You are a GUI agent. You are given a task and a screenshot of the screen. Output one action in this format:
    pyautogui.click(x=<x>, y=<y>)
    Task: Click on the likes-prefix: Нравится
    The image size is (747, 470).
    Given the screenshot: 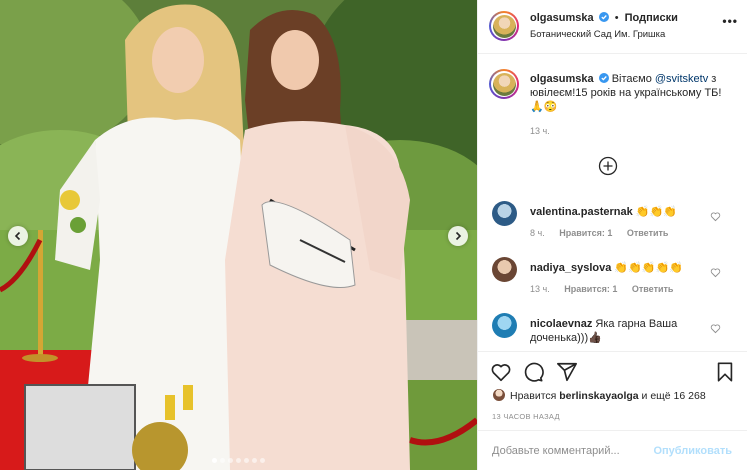 What is the action you would take?
    pyautogui.click(x=535, y=396)
    